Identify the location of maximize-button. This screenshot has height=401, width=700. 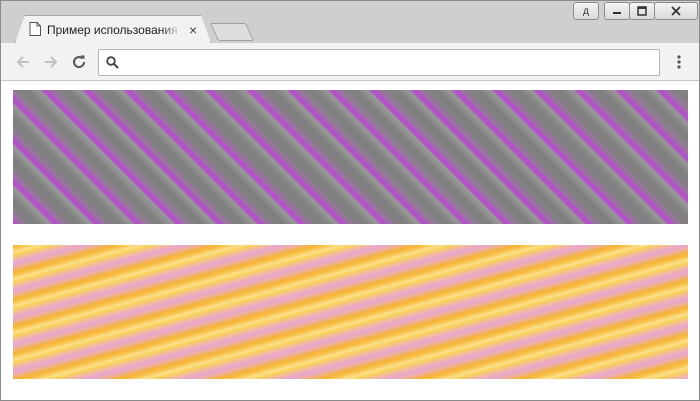
(642, 11).